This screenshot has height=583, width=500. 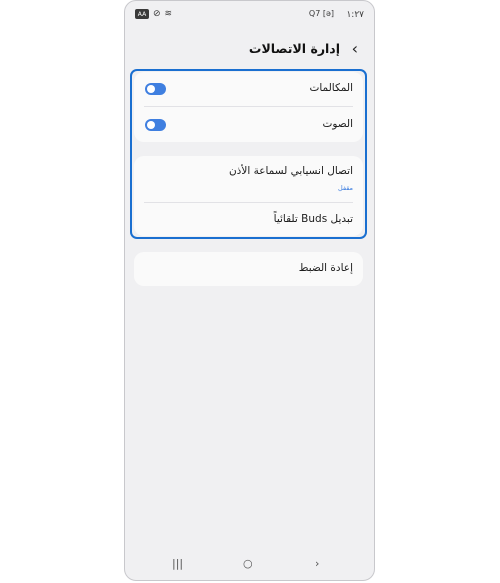 I want to click on mute-icon: ⊘, so click(x=157, y=14).